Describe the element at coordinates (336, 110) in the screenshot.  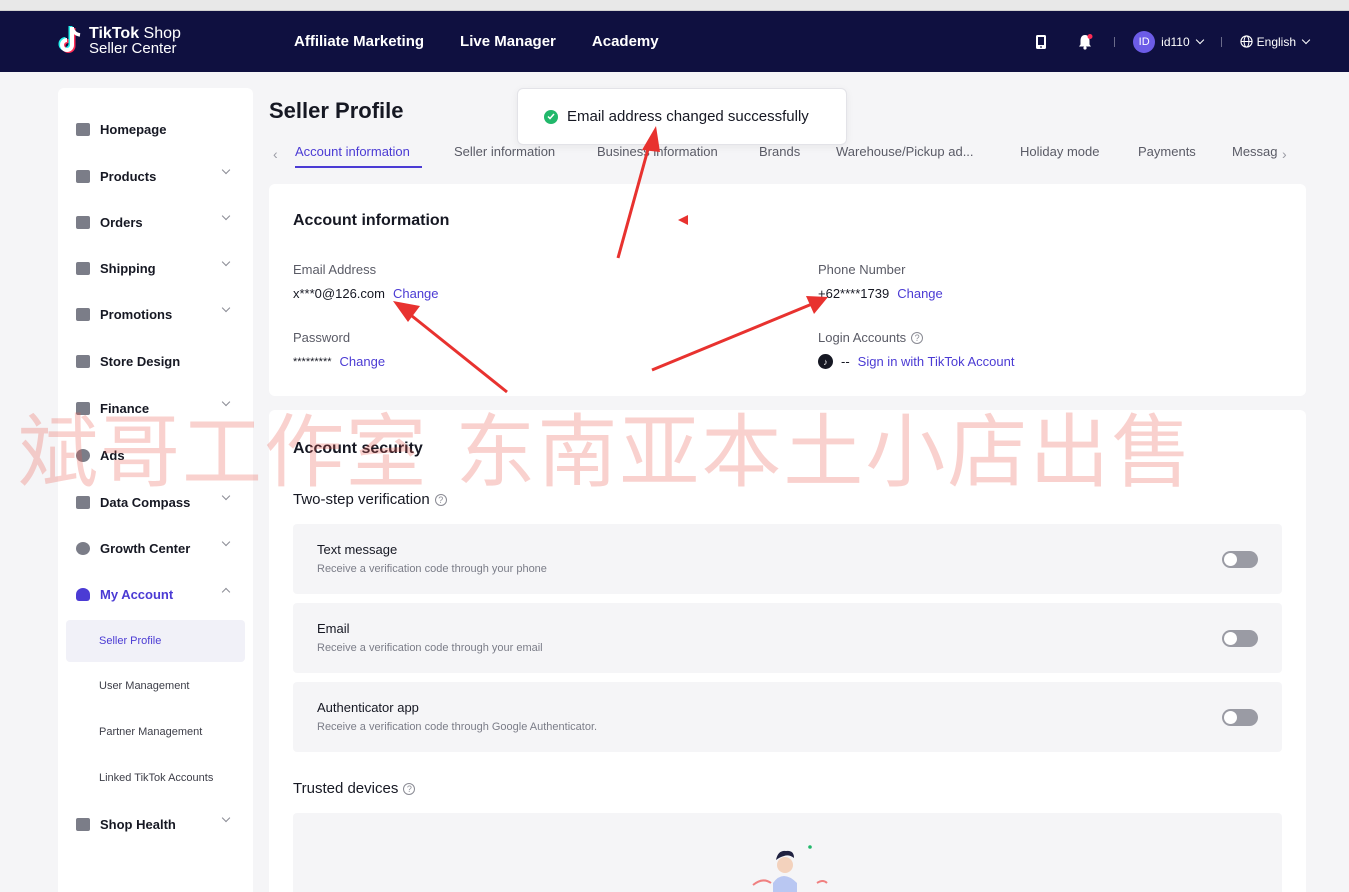
I see `page-title: Seller Profile` at that location.